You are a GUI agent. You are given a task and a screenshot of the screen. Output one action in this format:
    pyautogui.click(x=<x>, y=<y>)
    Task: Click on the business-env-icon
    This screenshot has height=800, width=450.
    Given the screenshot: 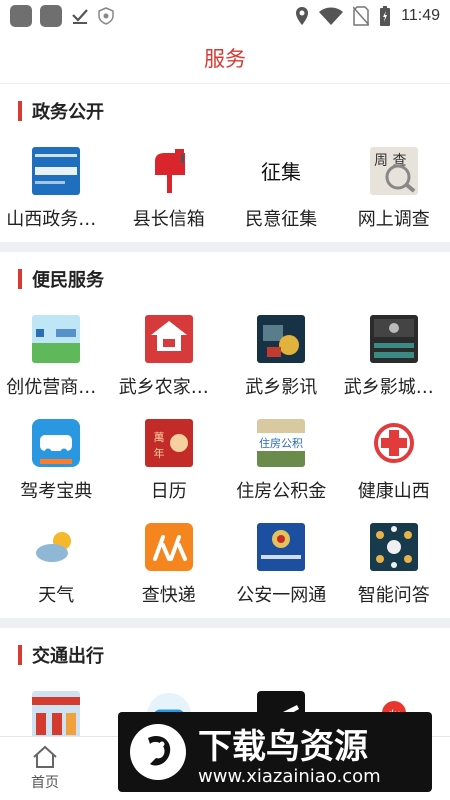 What is the action you would take?
    pyautogui.click(x=56, y=339)
    